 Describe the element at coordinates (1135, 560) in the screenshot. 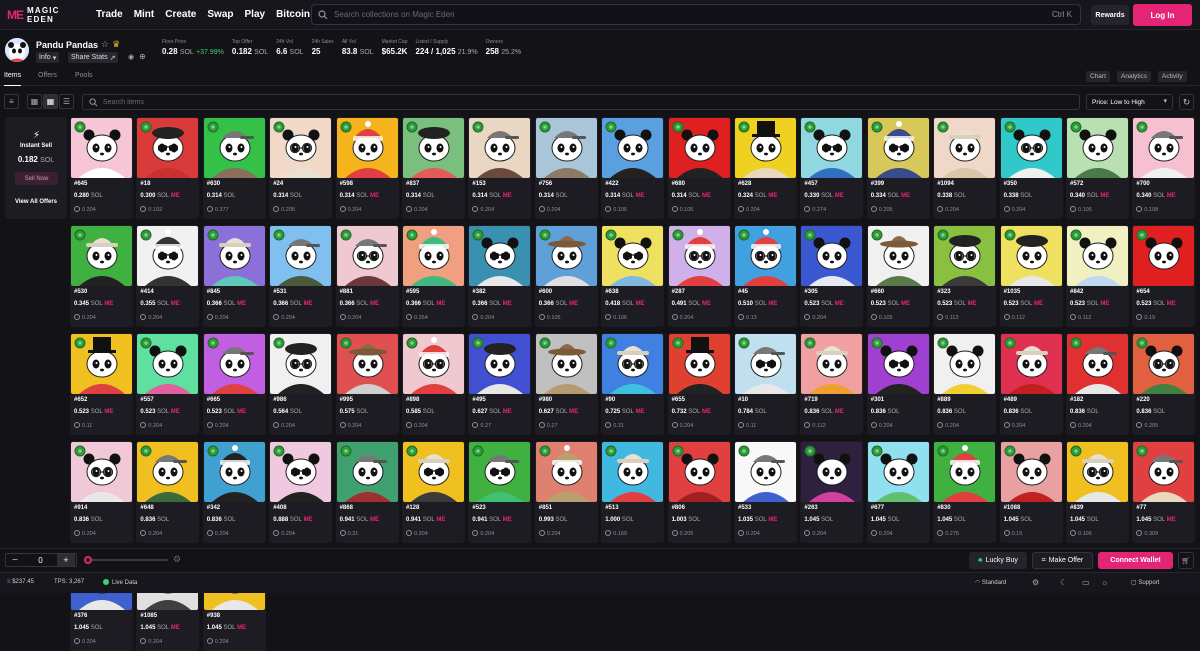

I see `connect-wallet-button: Connect Wallet` at that location.